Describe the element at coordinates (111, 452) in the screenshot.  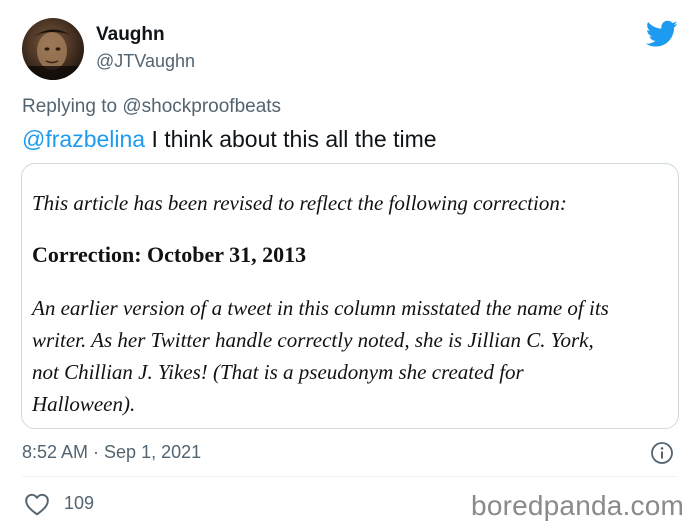
I see `tweet-timestamp: 8:52 AM · Sep 1, 2021` at that location.